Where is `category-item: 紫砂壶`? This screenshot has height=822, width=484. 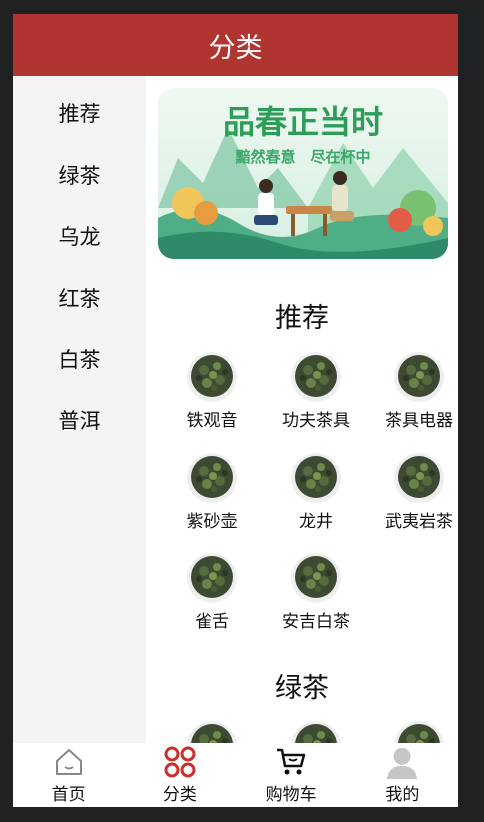 category-item: 紫砂壶 is located at coordinates (212, 492).